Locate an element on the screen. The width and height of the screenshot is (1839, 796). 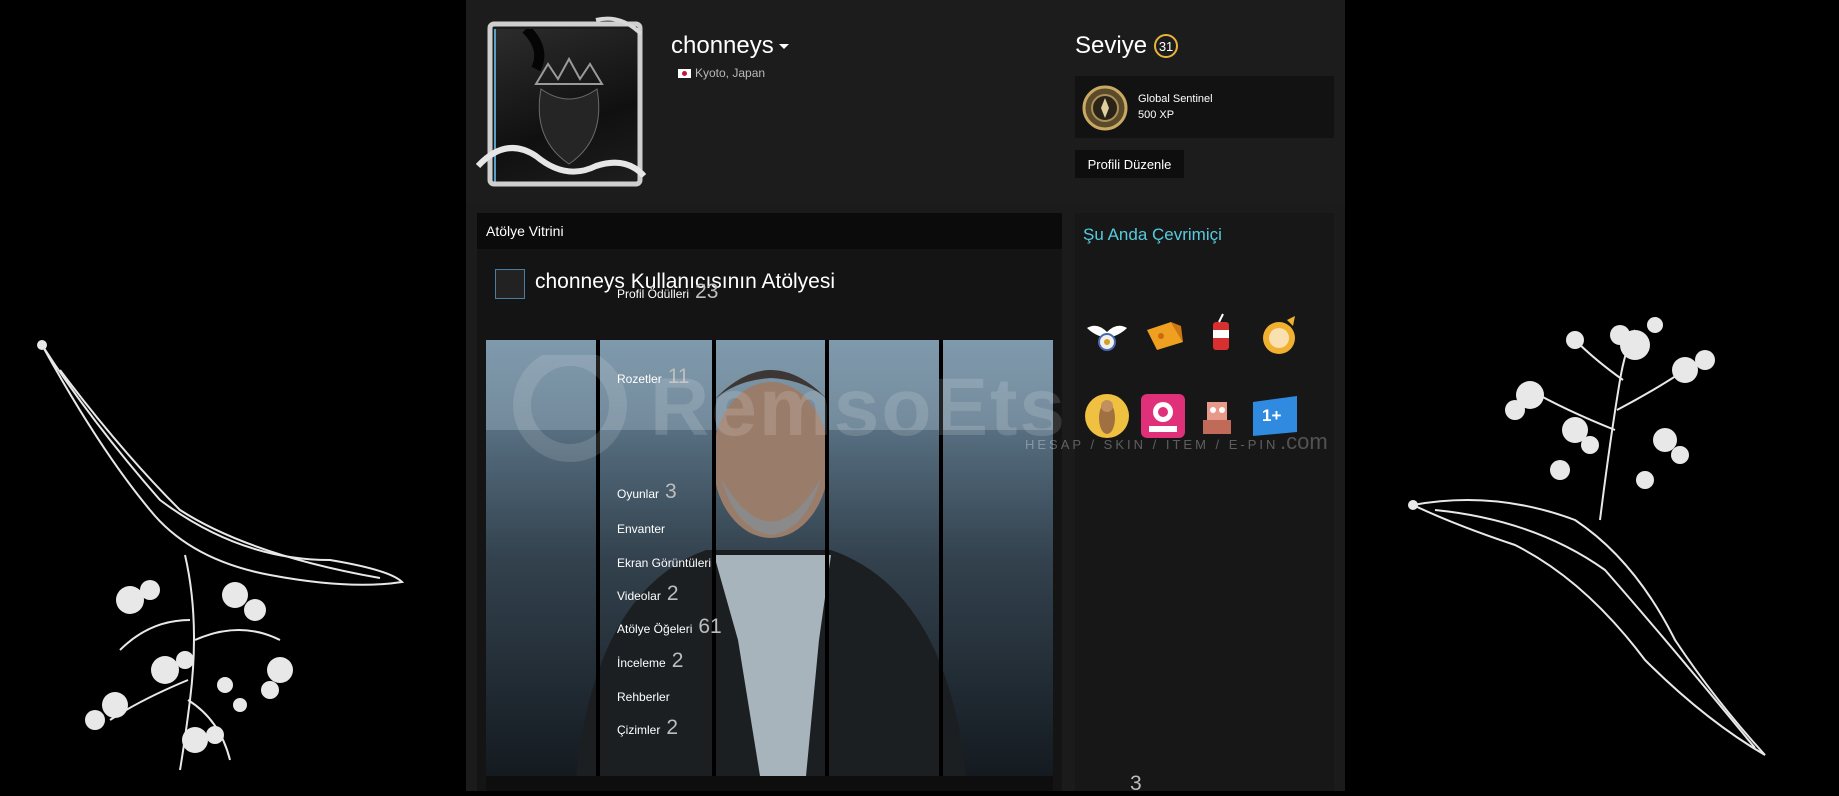
workshop-avatar-icon is located at coordinates (510, 284).